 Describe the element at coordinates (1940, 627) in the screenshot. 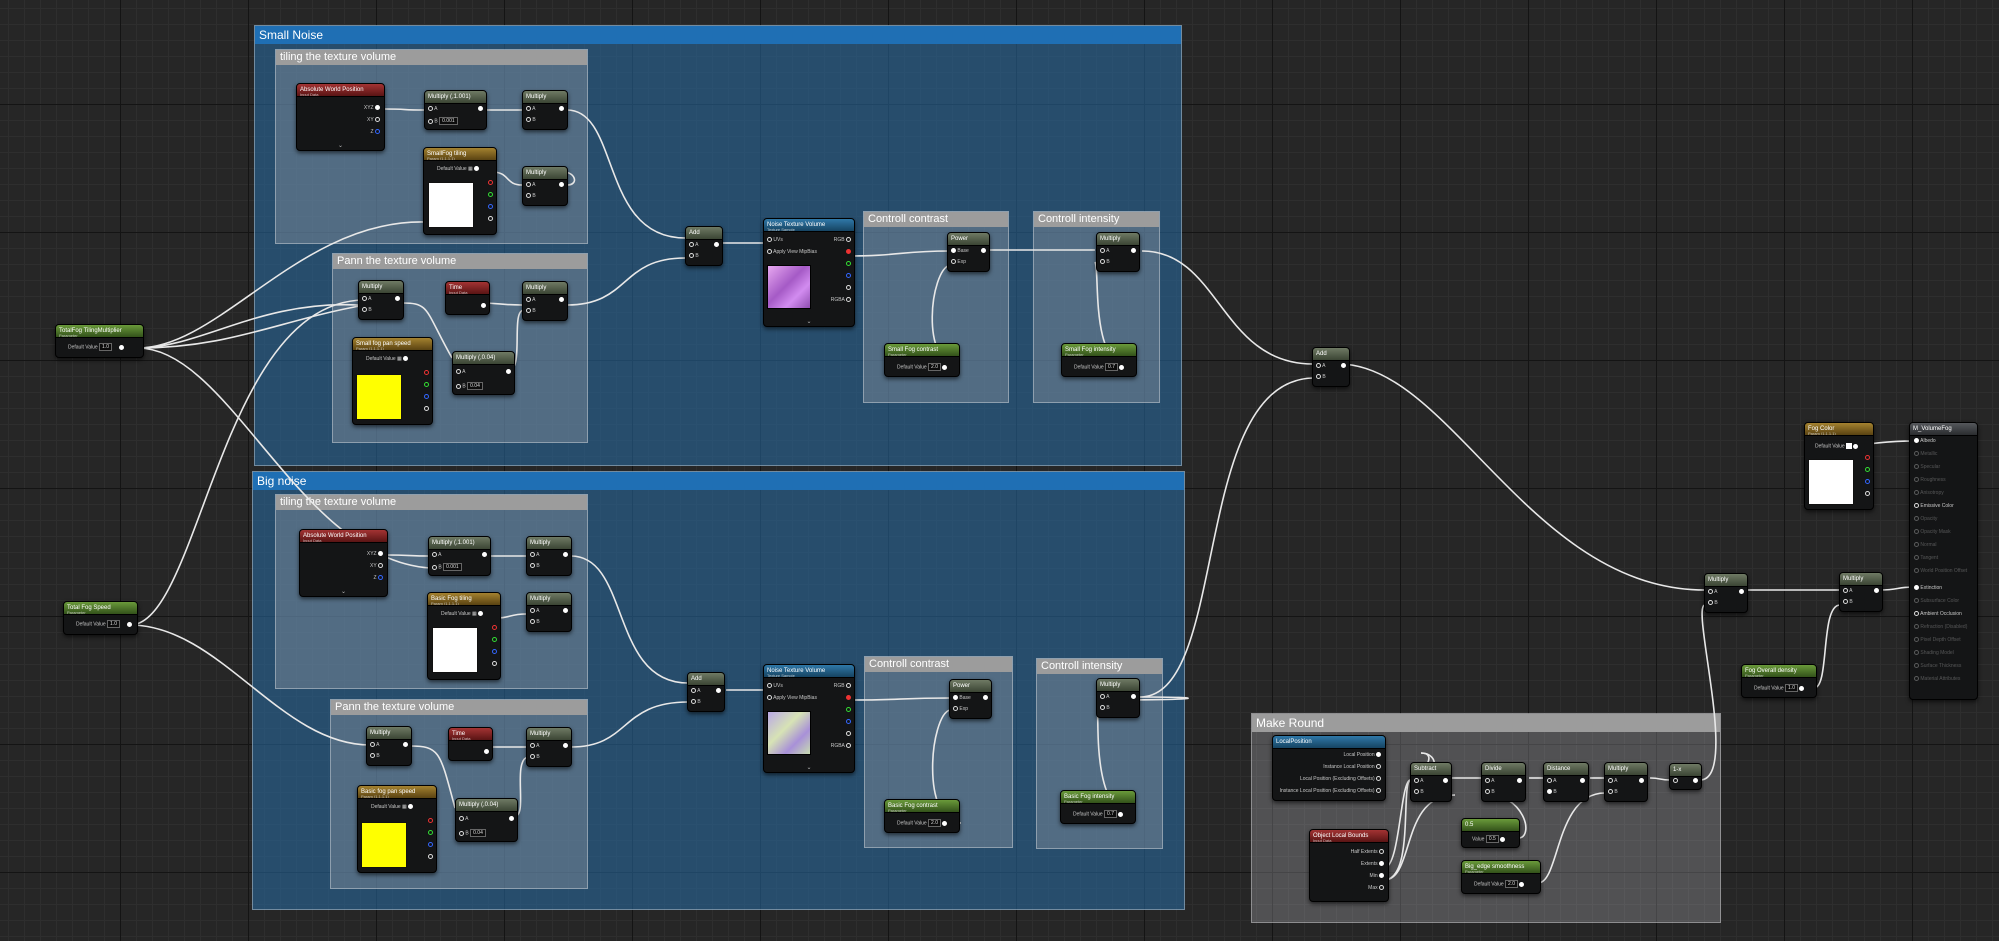

I see `pin-refraction: Refraction (Disabled)` at that location.